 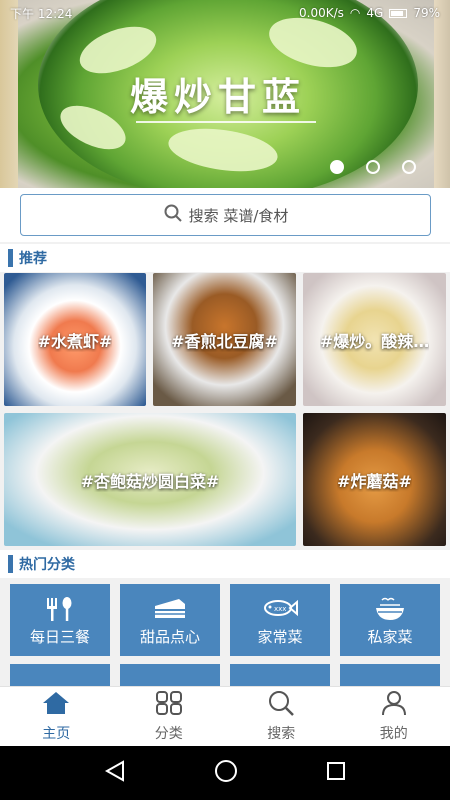 What do you see at coordinates (170, 611) in the screenshot?
I see `cake-icon` at bounding box center [170, 611].